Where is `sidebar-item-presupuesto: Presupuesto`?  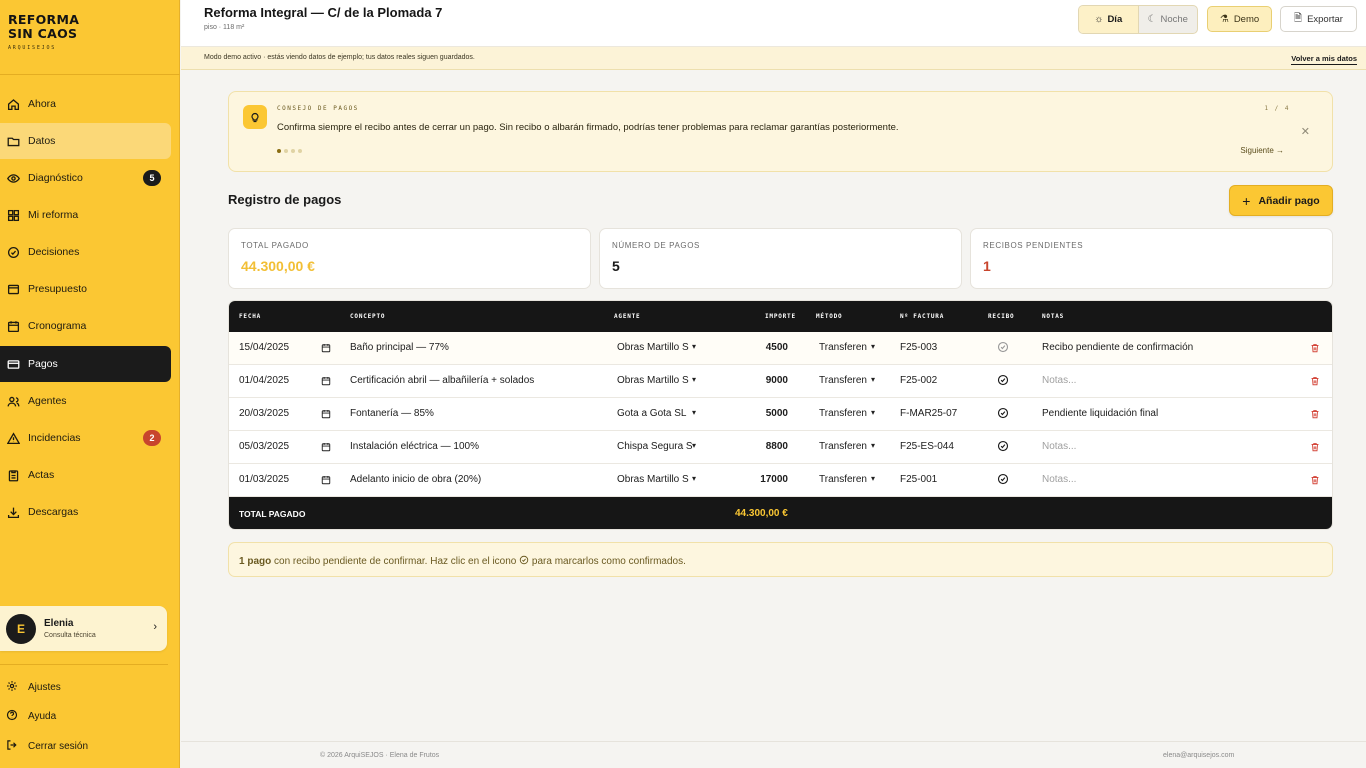
sidebar-item-presupuesto: Presupuesto is located at coordinates (85, 289).